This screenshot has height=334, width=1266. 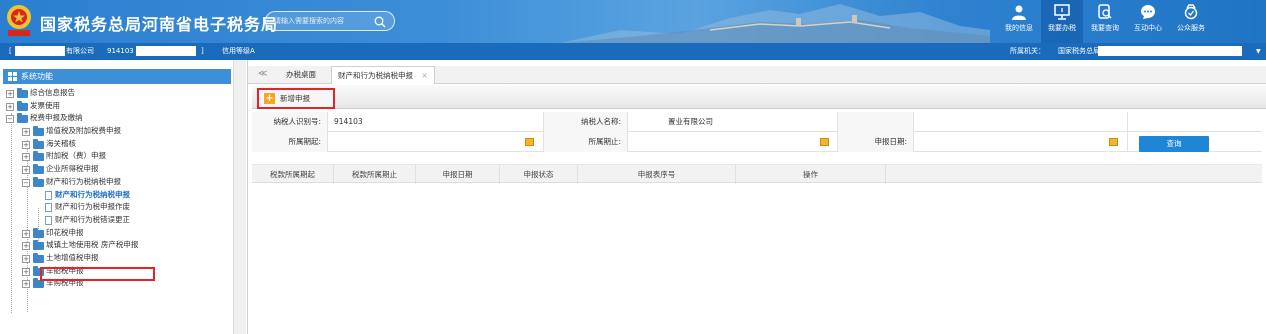 I want to click on authority-label: 所属机关：, so click(x=1027, y=51).